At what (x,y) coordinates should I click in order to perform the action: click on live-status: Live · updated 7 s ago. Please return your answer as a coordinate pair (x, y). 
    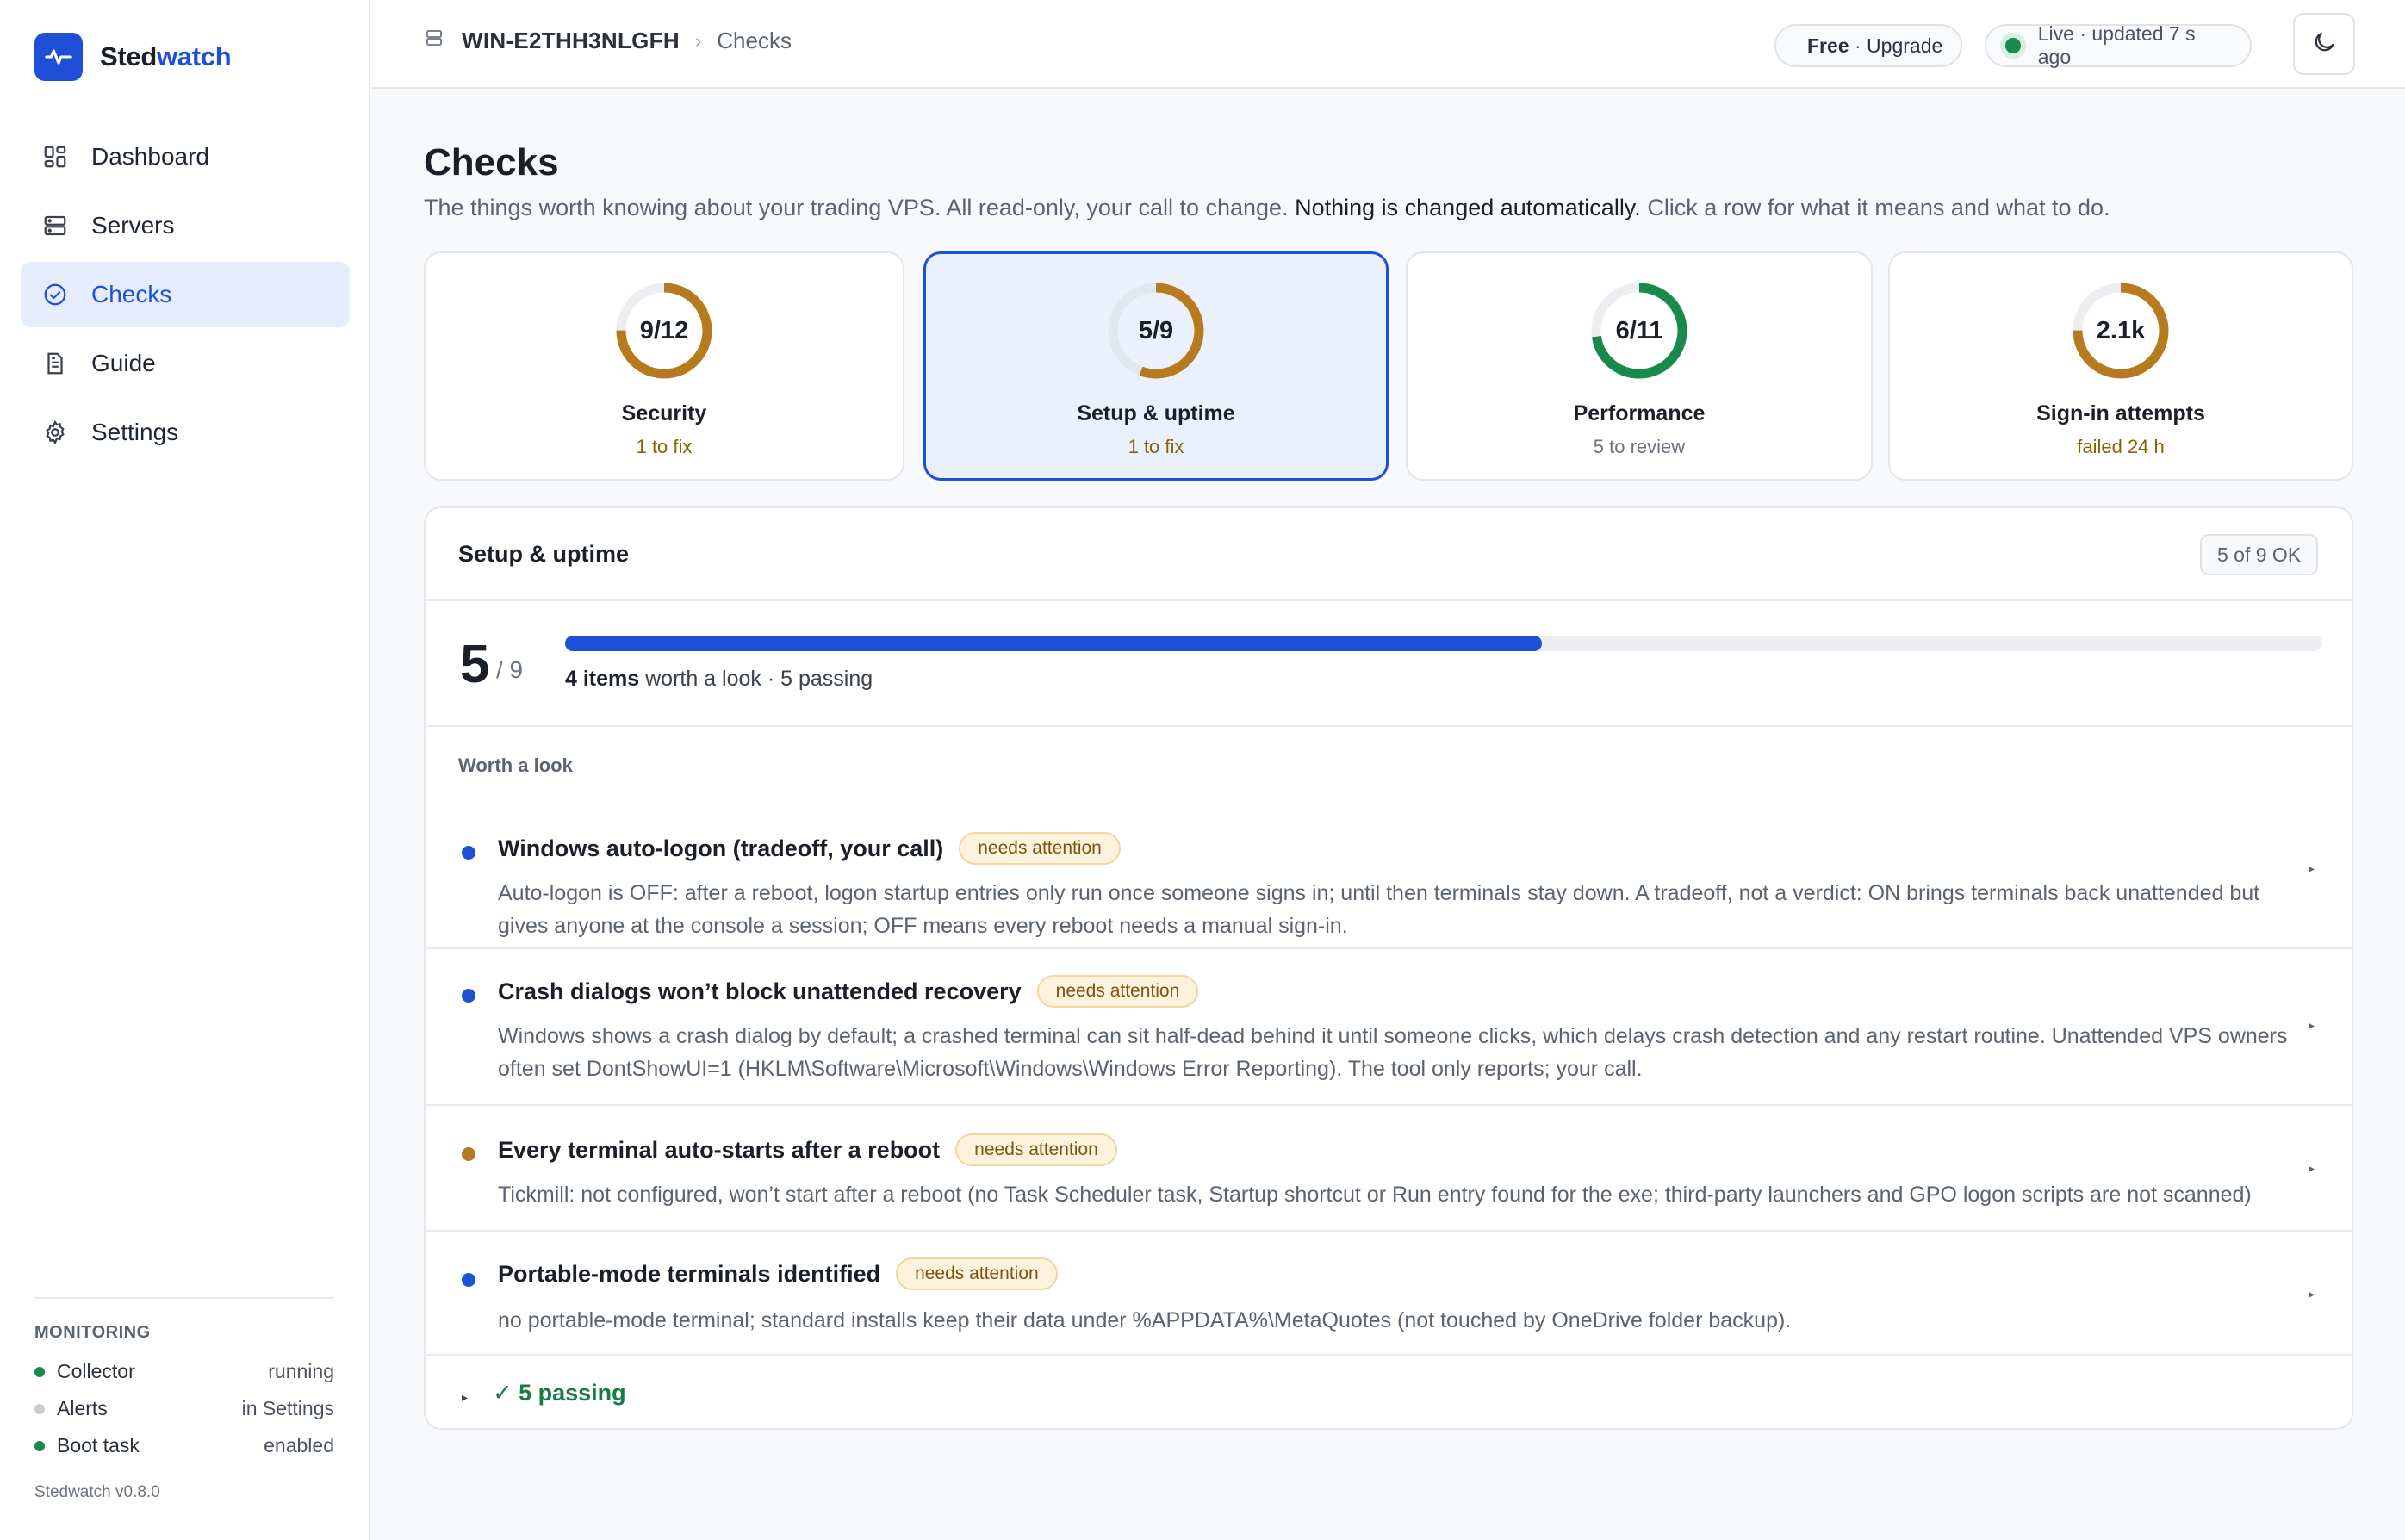
    Looking at the image, I should click on (2118, 45).